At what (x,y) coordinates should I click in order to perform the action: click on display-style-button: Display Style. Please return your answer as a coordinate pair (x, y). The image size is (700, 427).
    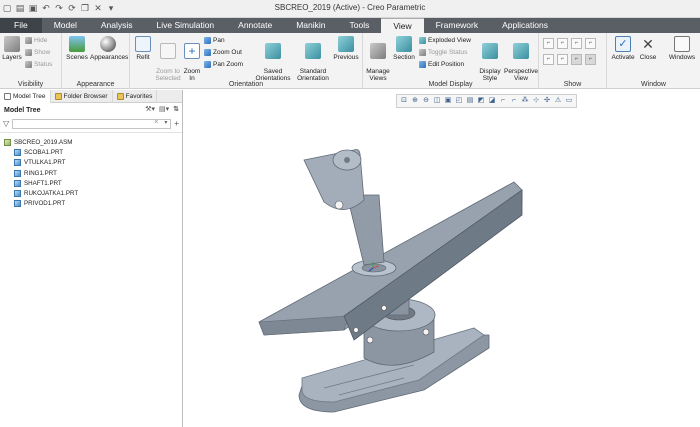
    Looking at the image, I should click on (490, 59).